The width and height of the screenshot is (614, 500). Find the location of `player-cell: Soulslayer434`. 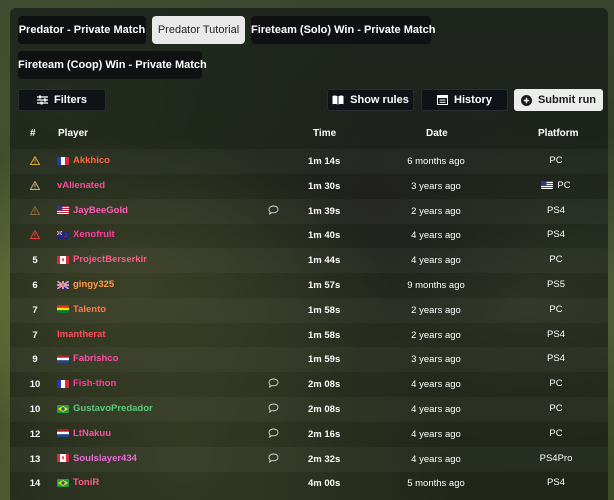

player-cell: Soulslayer434 is located at coordinates (97, 458).